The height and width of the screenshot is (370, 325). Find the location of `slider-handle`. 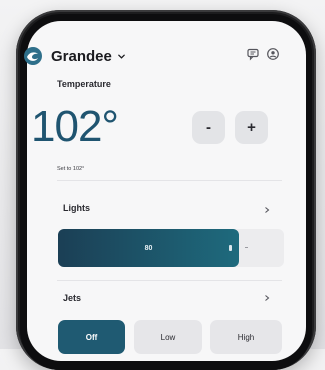

slider-handle is located at coordinates (230, 248).